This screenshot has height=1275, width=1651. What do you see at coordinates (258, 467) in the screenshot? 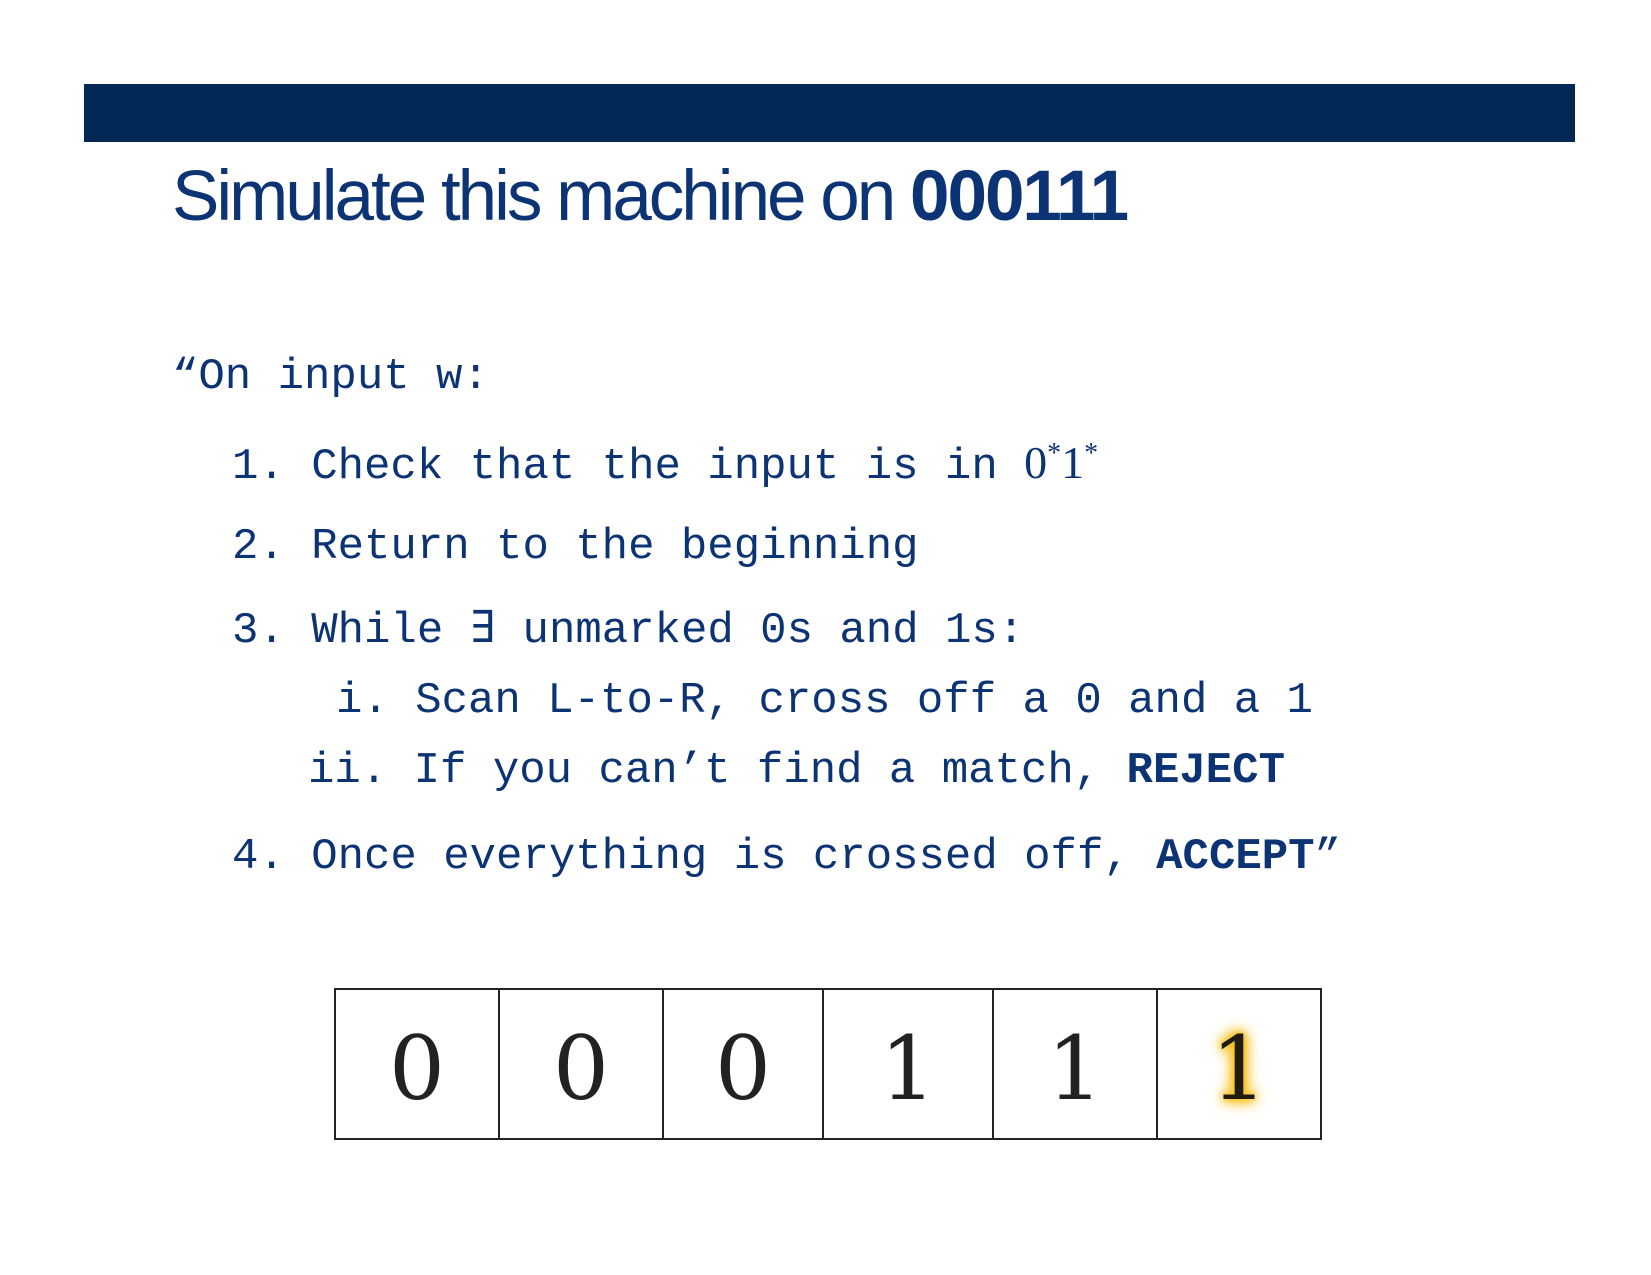
I see `step-1-number: 1.` at bounding box center [258, 467].